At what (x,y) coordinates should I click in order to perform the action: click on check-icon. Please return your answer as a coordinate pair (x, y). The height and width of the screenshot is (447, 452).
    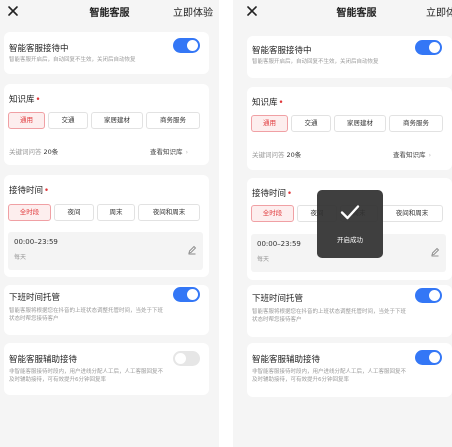
    Looking at the image, I should click on (350, 212).